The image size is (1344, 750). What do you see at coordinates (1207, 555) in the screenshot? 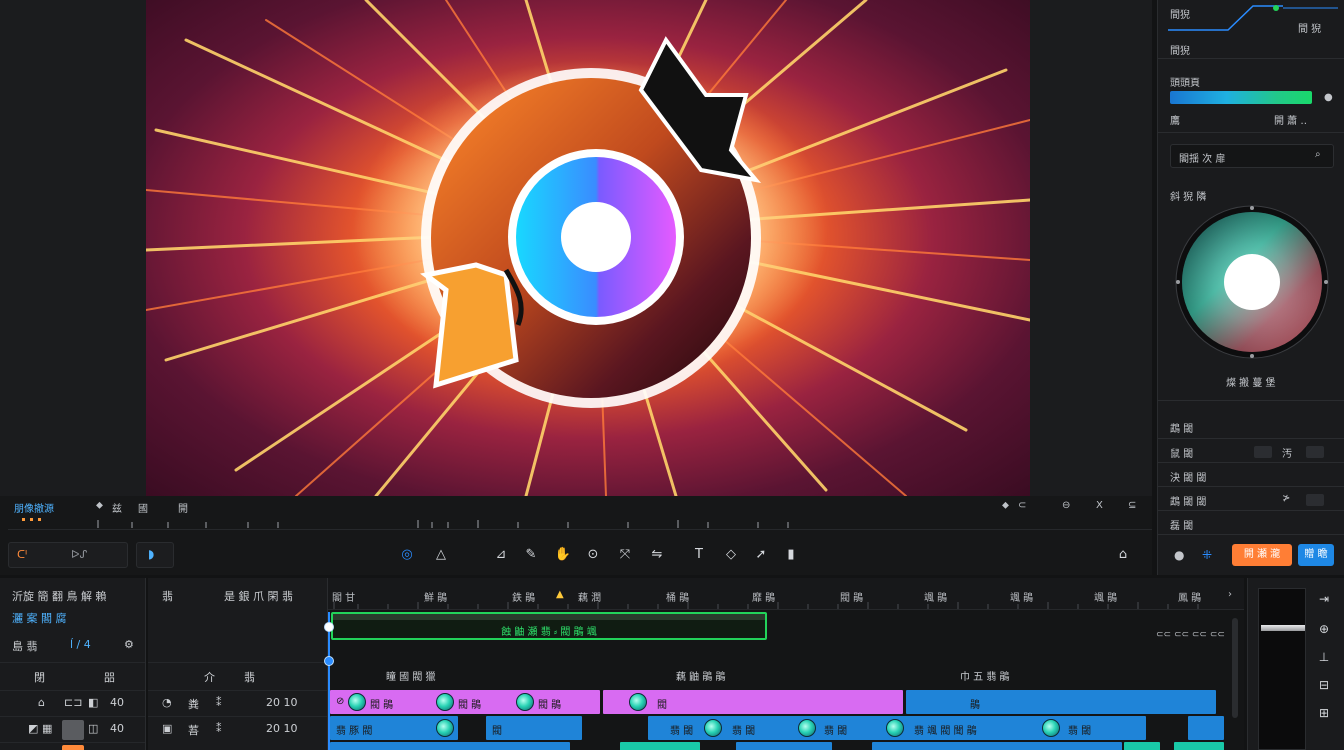
I see `snap-icon: ⁜` at bounding box center [1207, 555].